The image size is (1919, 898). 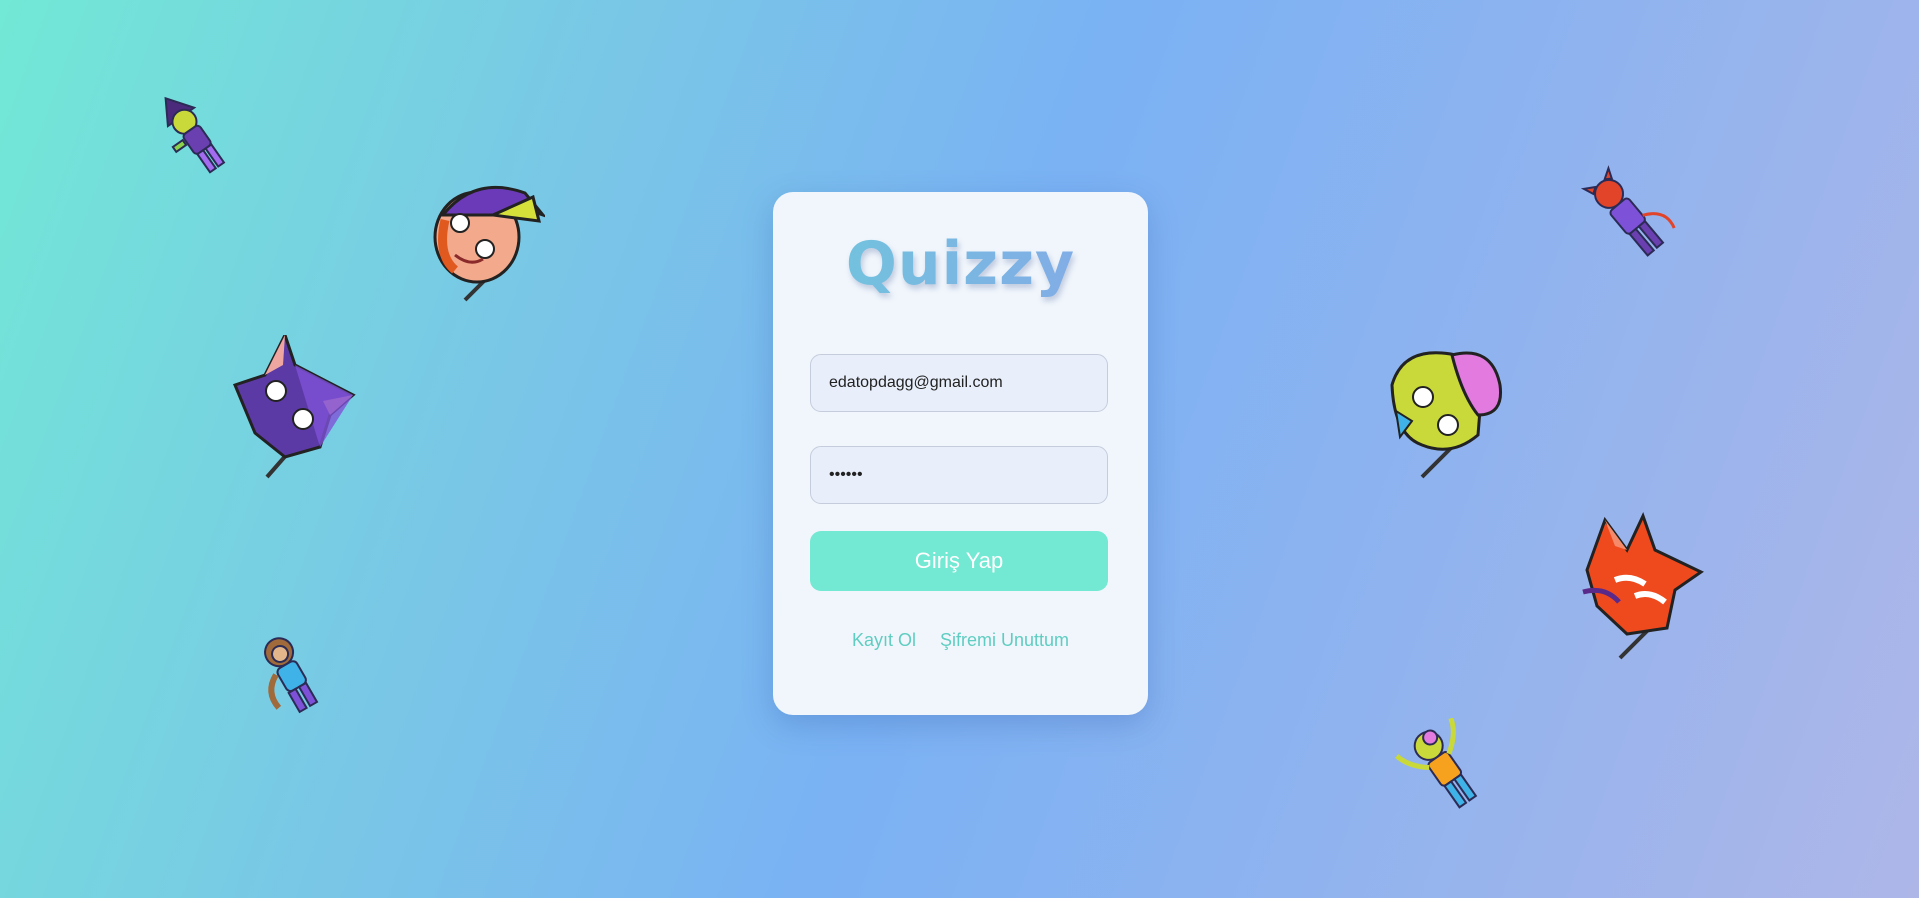 I want to click on email-input, so click(x=959, y=383).